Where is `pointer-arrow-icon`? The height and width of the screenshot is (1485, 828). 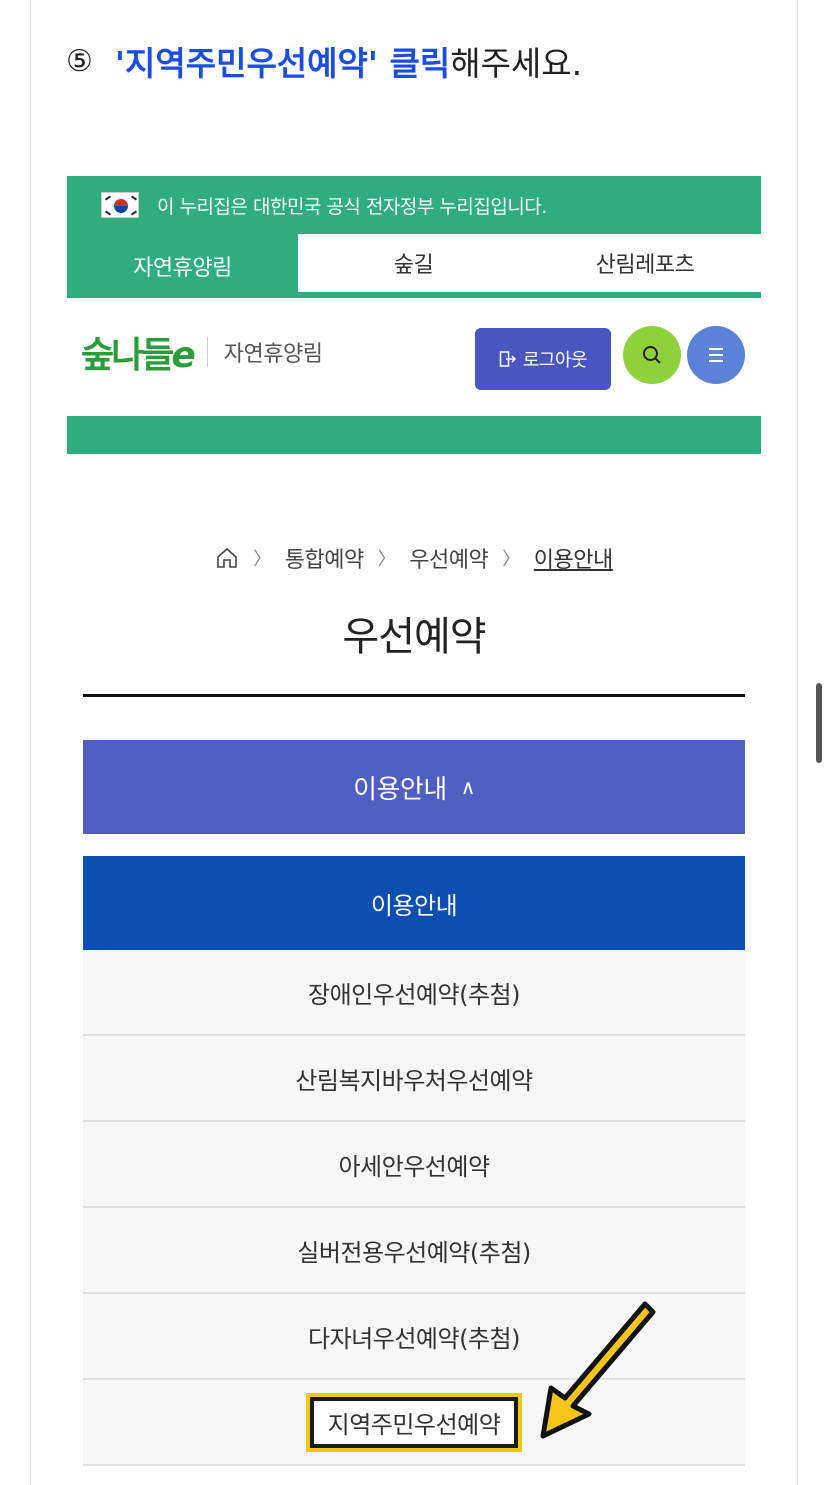
pointer-arrow-icon is located at coordinates (598, 1370).